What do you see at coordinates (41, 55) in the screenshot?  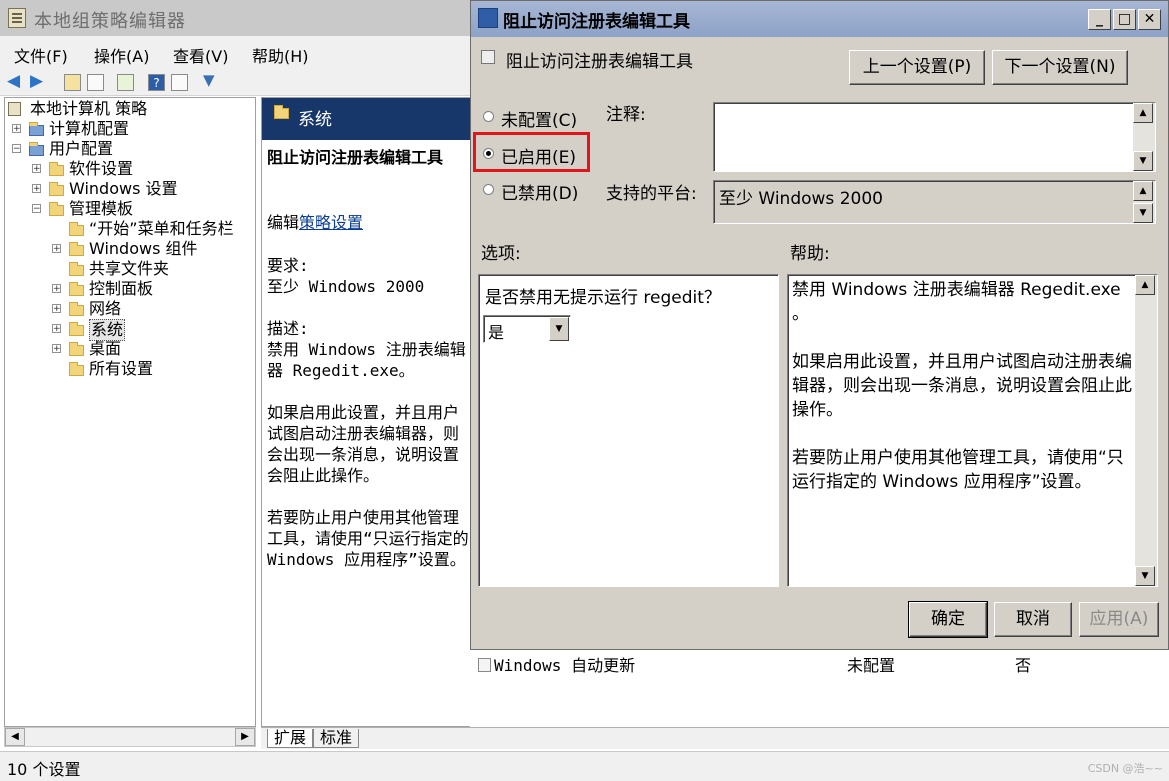 I see `menu-file: 文件(F)` at bounding box center [41, 55].